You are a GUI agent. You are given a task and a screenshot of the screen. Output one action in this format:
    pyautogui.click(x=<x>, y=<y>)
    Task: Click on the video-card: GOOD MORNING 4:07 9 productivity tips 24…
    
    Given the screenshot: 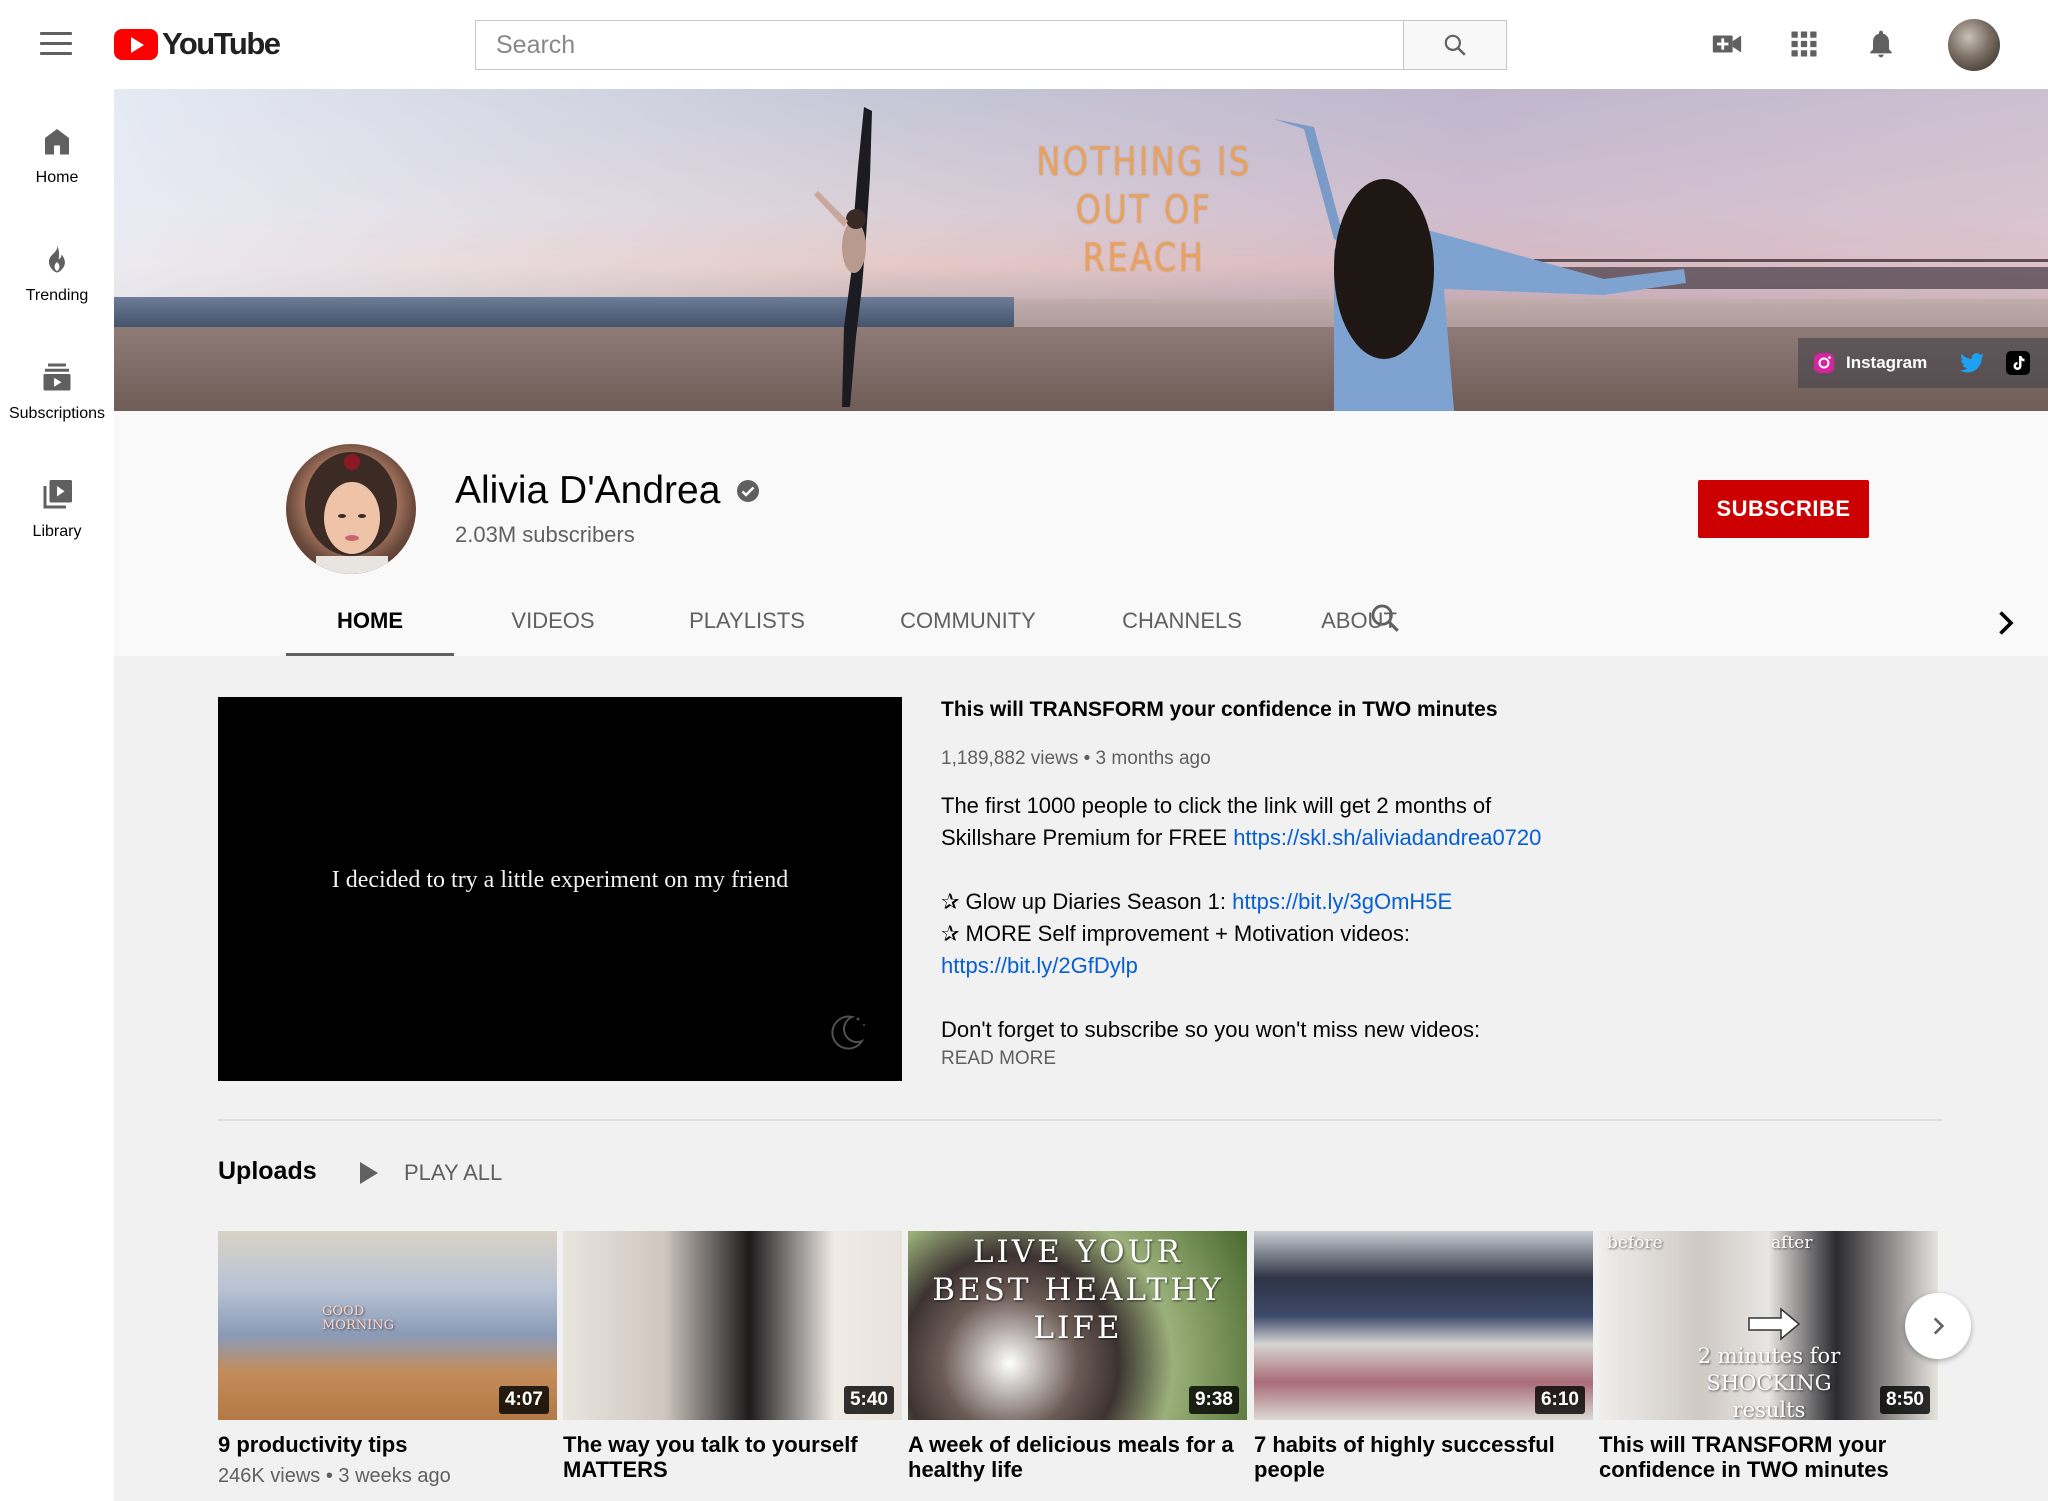 What is the action you would take?
    pyautogui.click(x=387, y=1359)
    